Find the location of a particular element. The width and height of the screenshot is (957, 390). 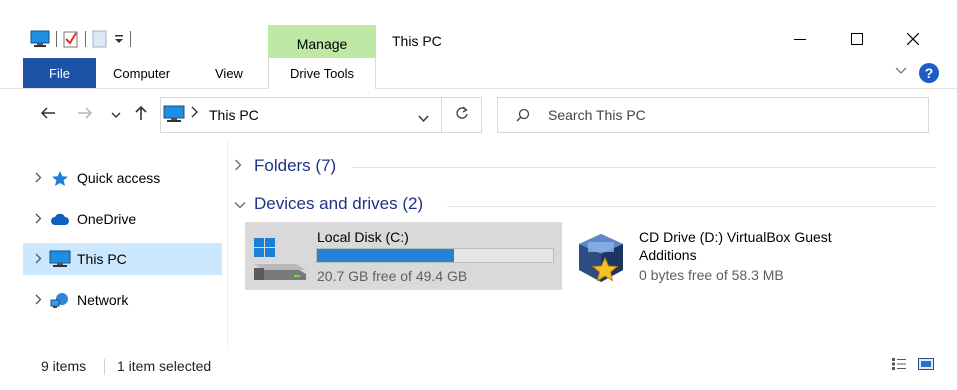

sidebar-item-onedrive: OneDrive is located at coordinates (122, 219).